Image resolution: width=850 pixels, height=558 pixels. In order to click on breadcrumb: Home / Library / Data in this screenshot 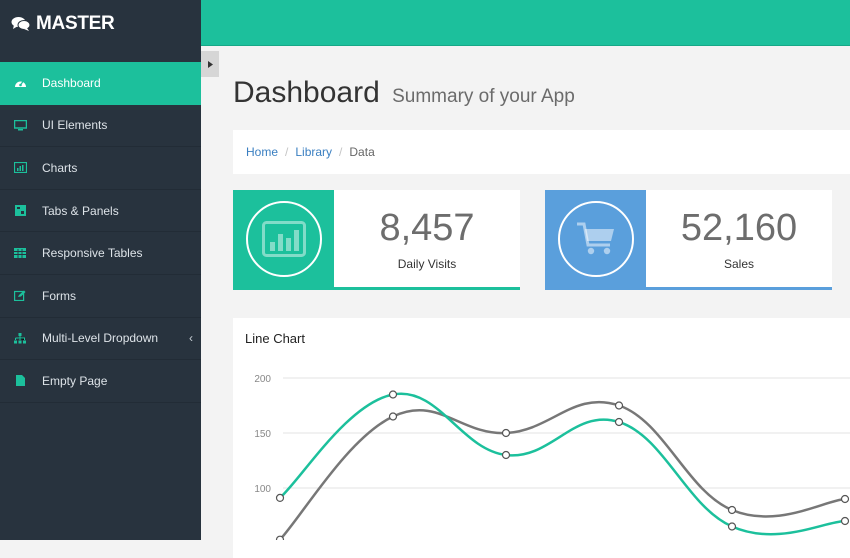, I will do `click(541, 152)`.